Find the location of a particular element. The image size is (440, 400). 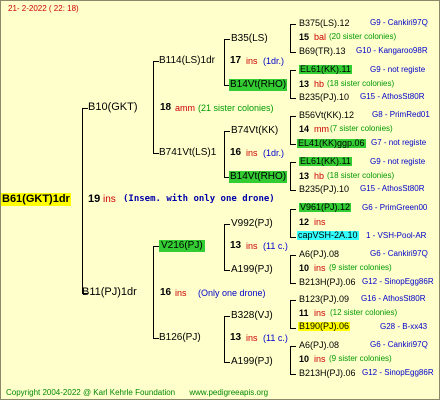

gen1-suffix: ins is located at coordinates (181, 293).